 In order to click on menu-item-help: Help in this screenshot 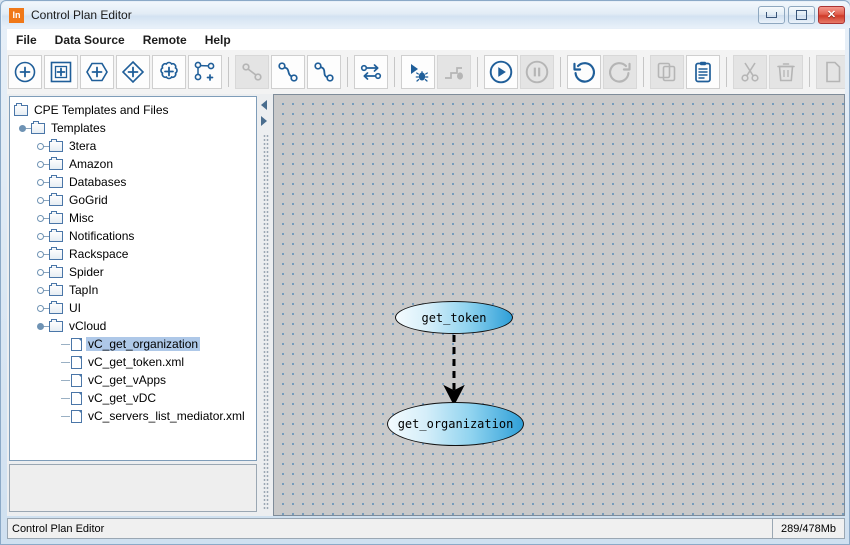, I will do `click(218, 40)`.